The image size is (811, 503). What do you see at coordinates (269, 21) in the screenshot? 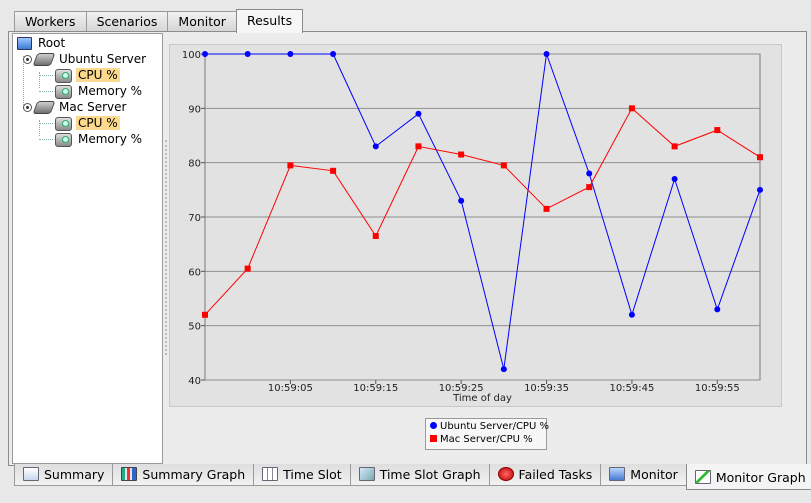
I see `tab-results: Results` at bounding box center [269, 21].